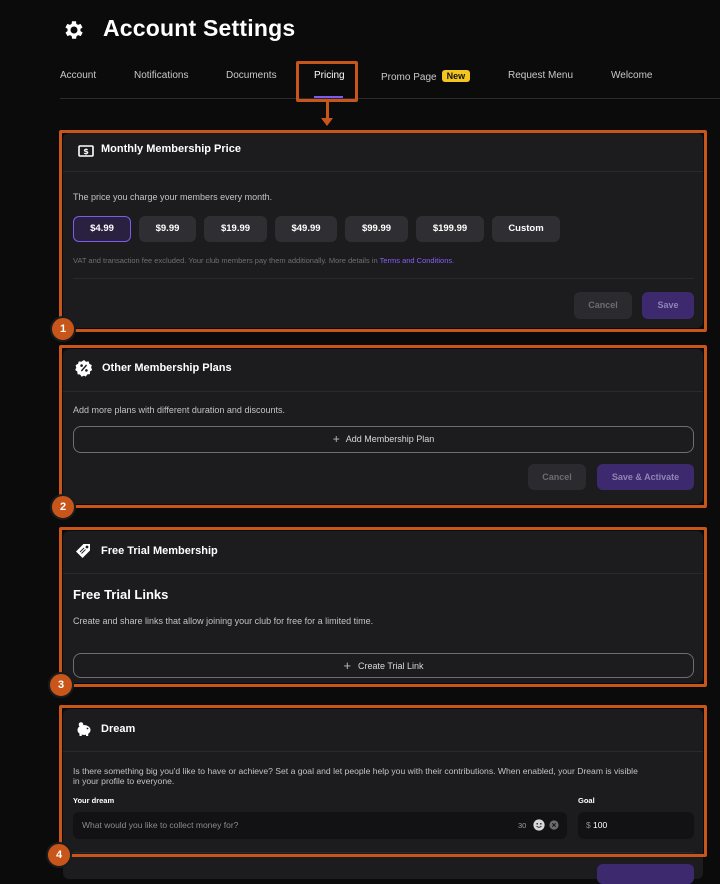 The width and height of the screenshot is (720, 884). I want to click on tab-welcome: Welcome, so click(632, 75).